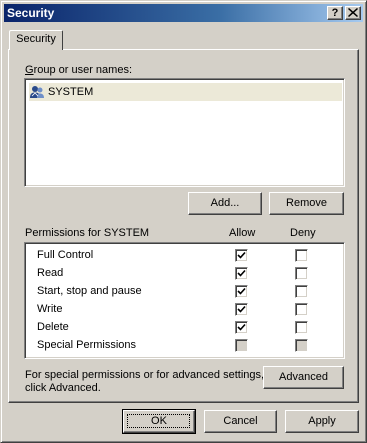 The image size is (367, 443). I want to click on ok-button: OK, so click(159, 421).